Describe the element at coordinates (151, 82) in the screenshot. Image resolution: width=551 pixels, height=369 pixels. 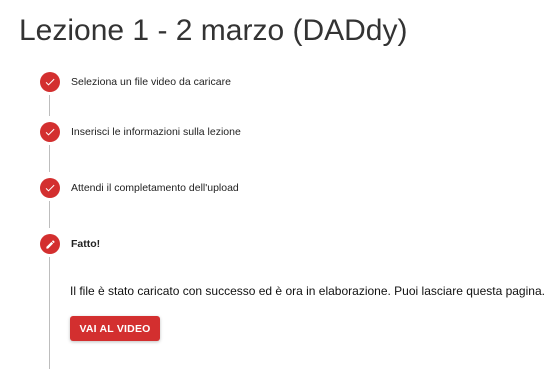
I see `step-label: Seleziona un file video da caricare` at that location.